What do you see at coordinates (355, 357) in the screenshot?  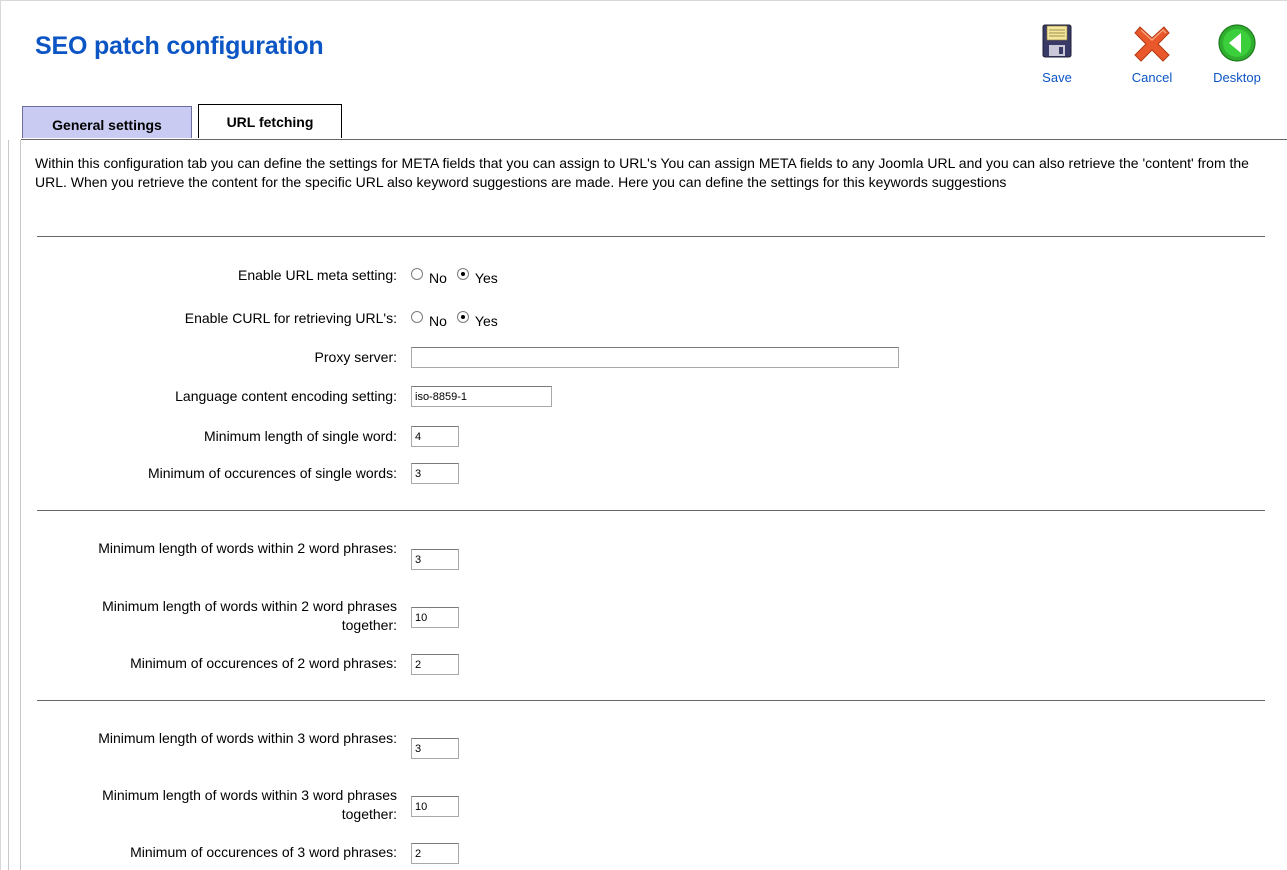 I see `proxy-server-label: Proxy server:` at bounding box center [355, 357].